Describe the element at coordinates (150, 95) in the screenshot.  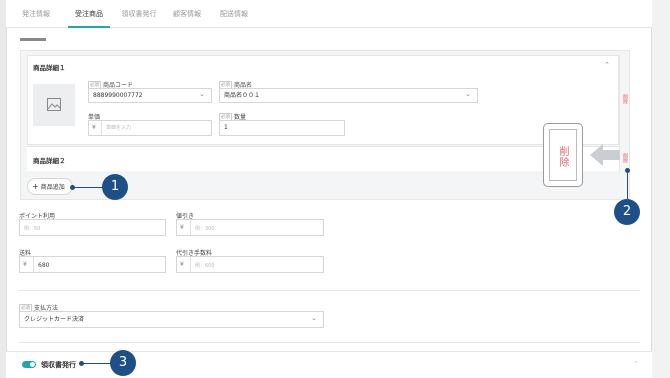
I see `product-code-select: 8889990007772` at that location.